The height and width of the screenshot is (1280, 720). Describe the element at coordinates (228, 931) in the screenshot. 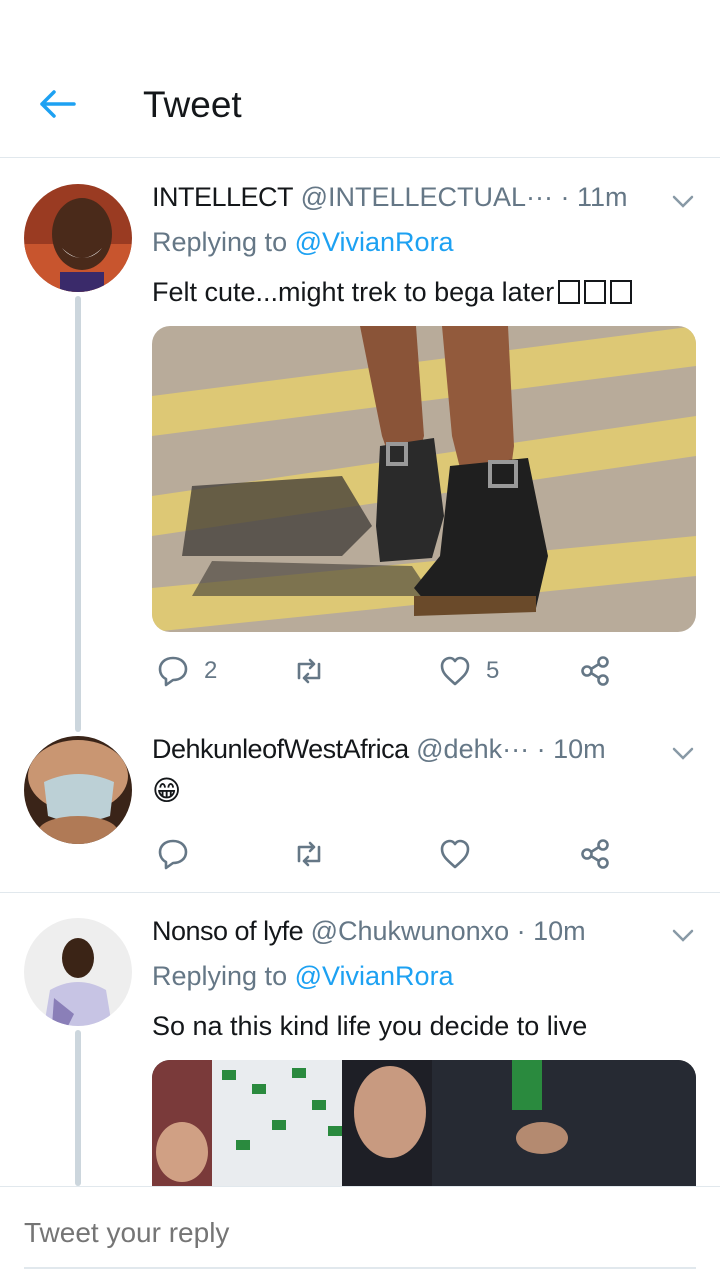

I see `author-name: Nonso of lyfe` at that location.